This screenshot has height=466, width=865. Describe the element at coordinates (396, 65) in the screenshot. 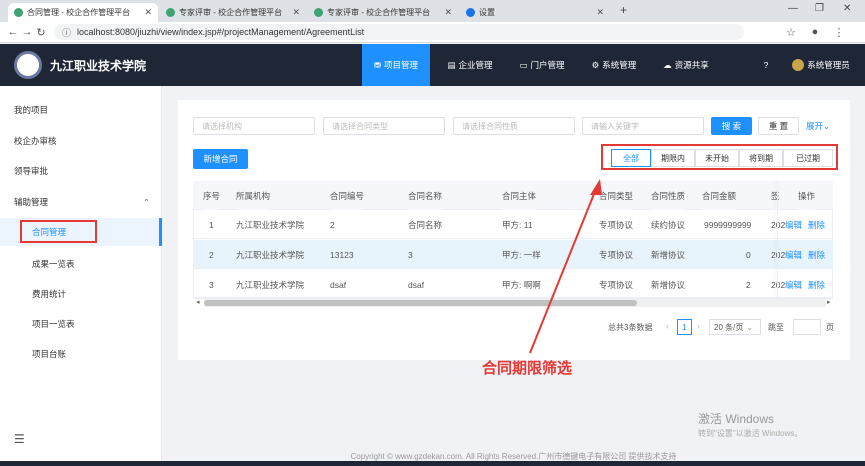

I see `nav-project-management: ⛃ 项目管理` at that location.